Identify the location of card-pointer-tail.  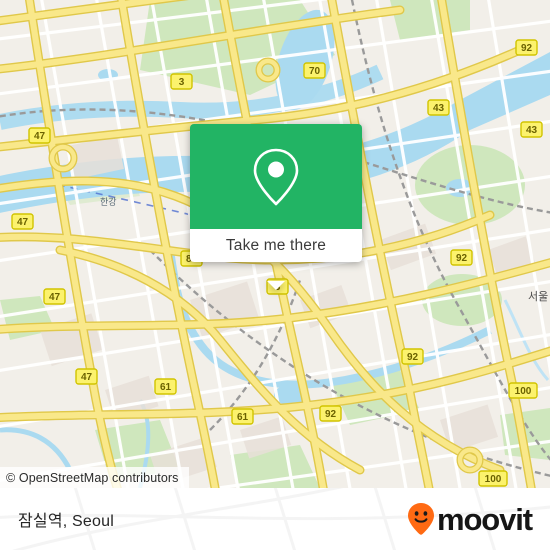
(276, 285).